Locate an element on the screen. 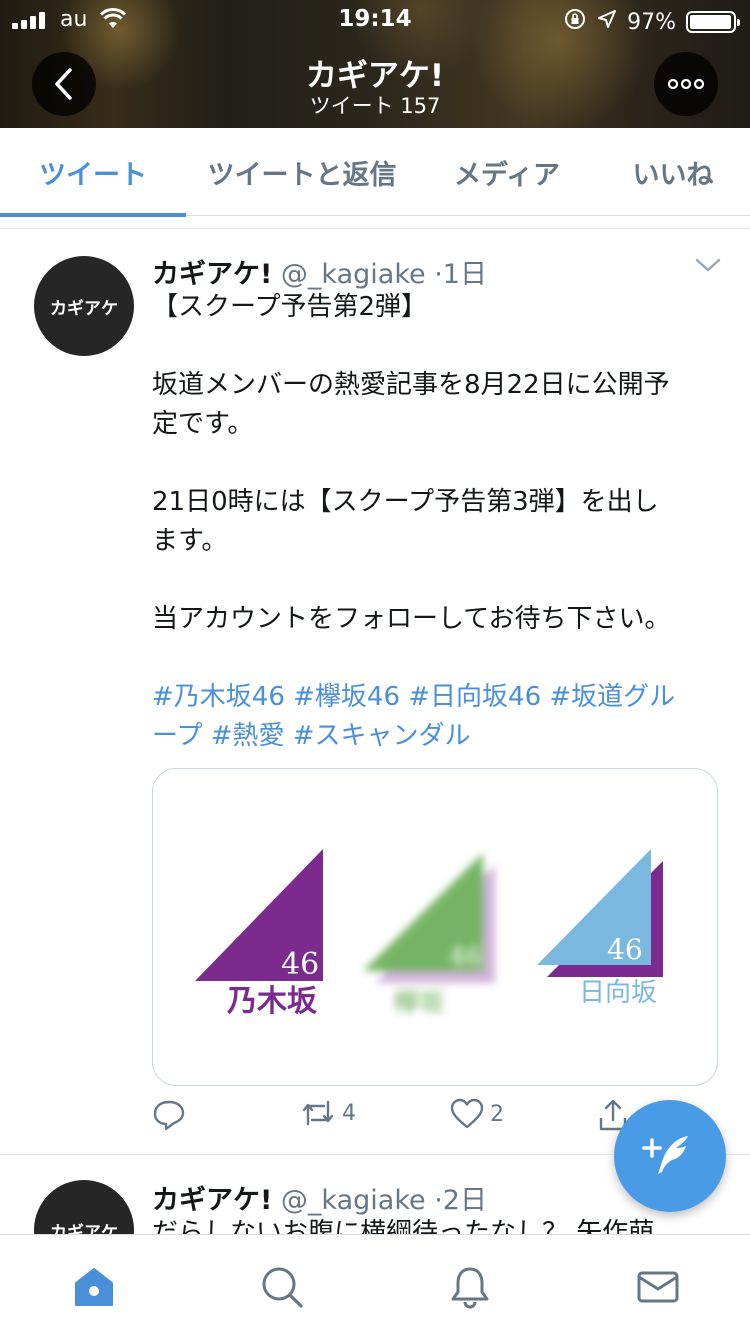  home-icon is located at coordinates (94, 1287).